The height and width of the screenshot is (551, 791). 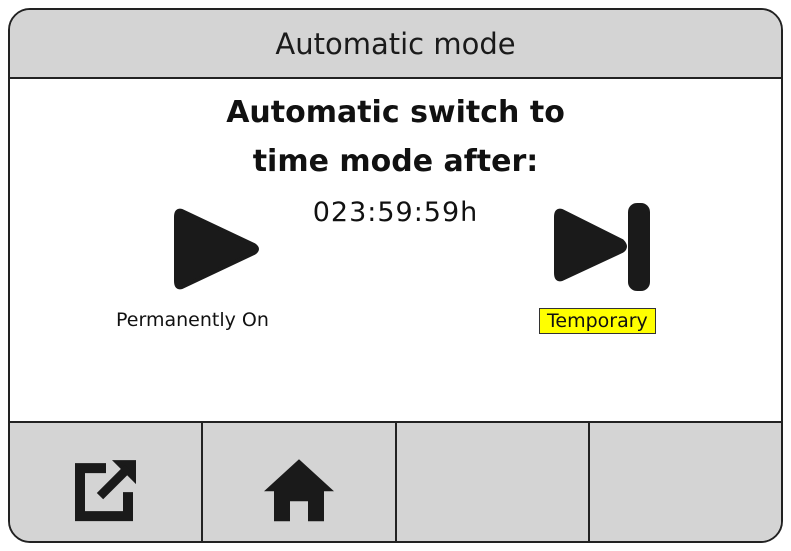 I want to click on temporary-button, so click(x=602, y=245).